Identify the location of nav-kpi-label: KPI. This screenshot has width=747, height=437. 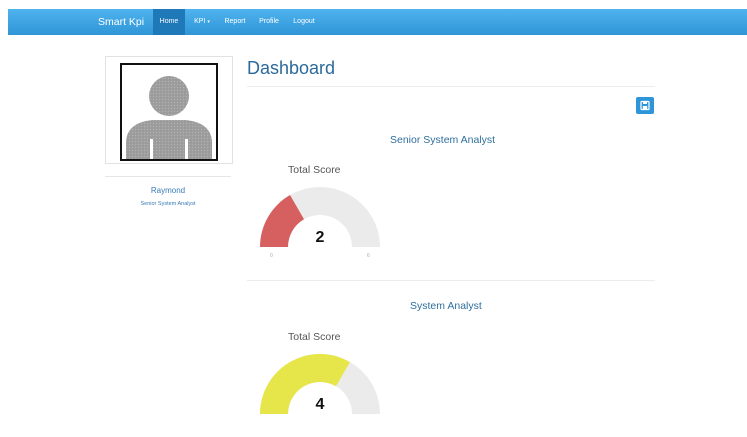
(200, 21).